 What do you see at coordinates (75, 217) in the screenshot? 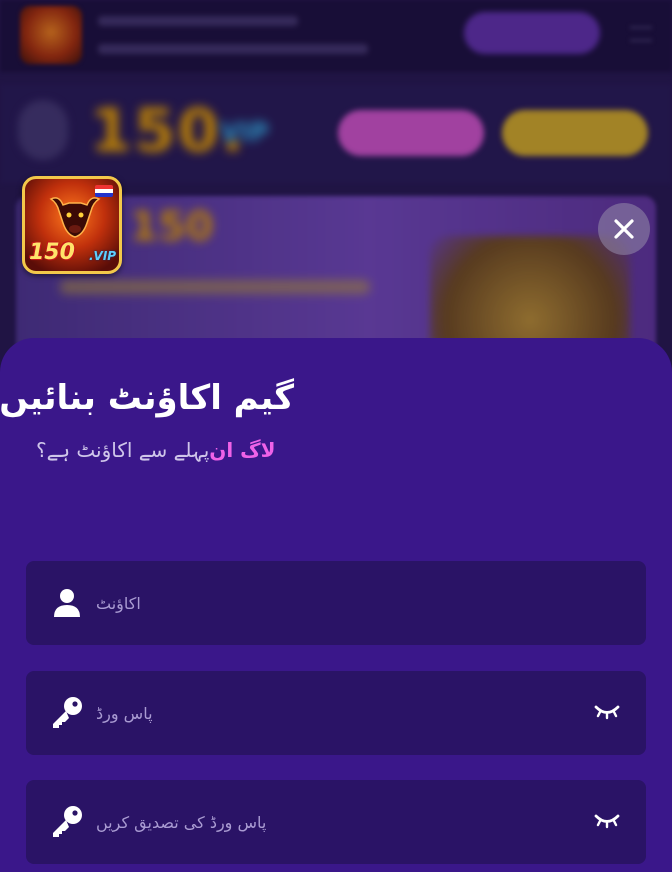
I see `bull-icon` at bounding box center [75, 217].